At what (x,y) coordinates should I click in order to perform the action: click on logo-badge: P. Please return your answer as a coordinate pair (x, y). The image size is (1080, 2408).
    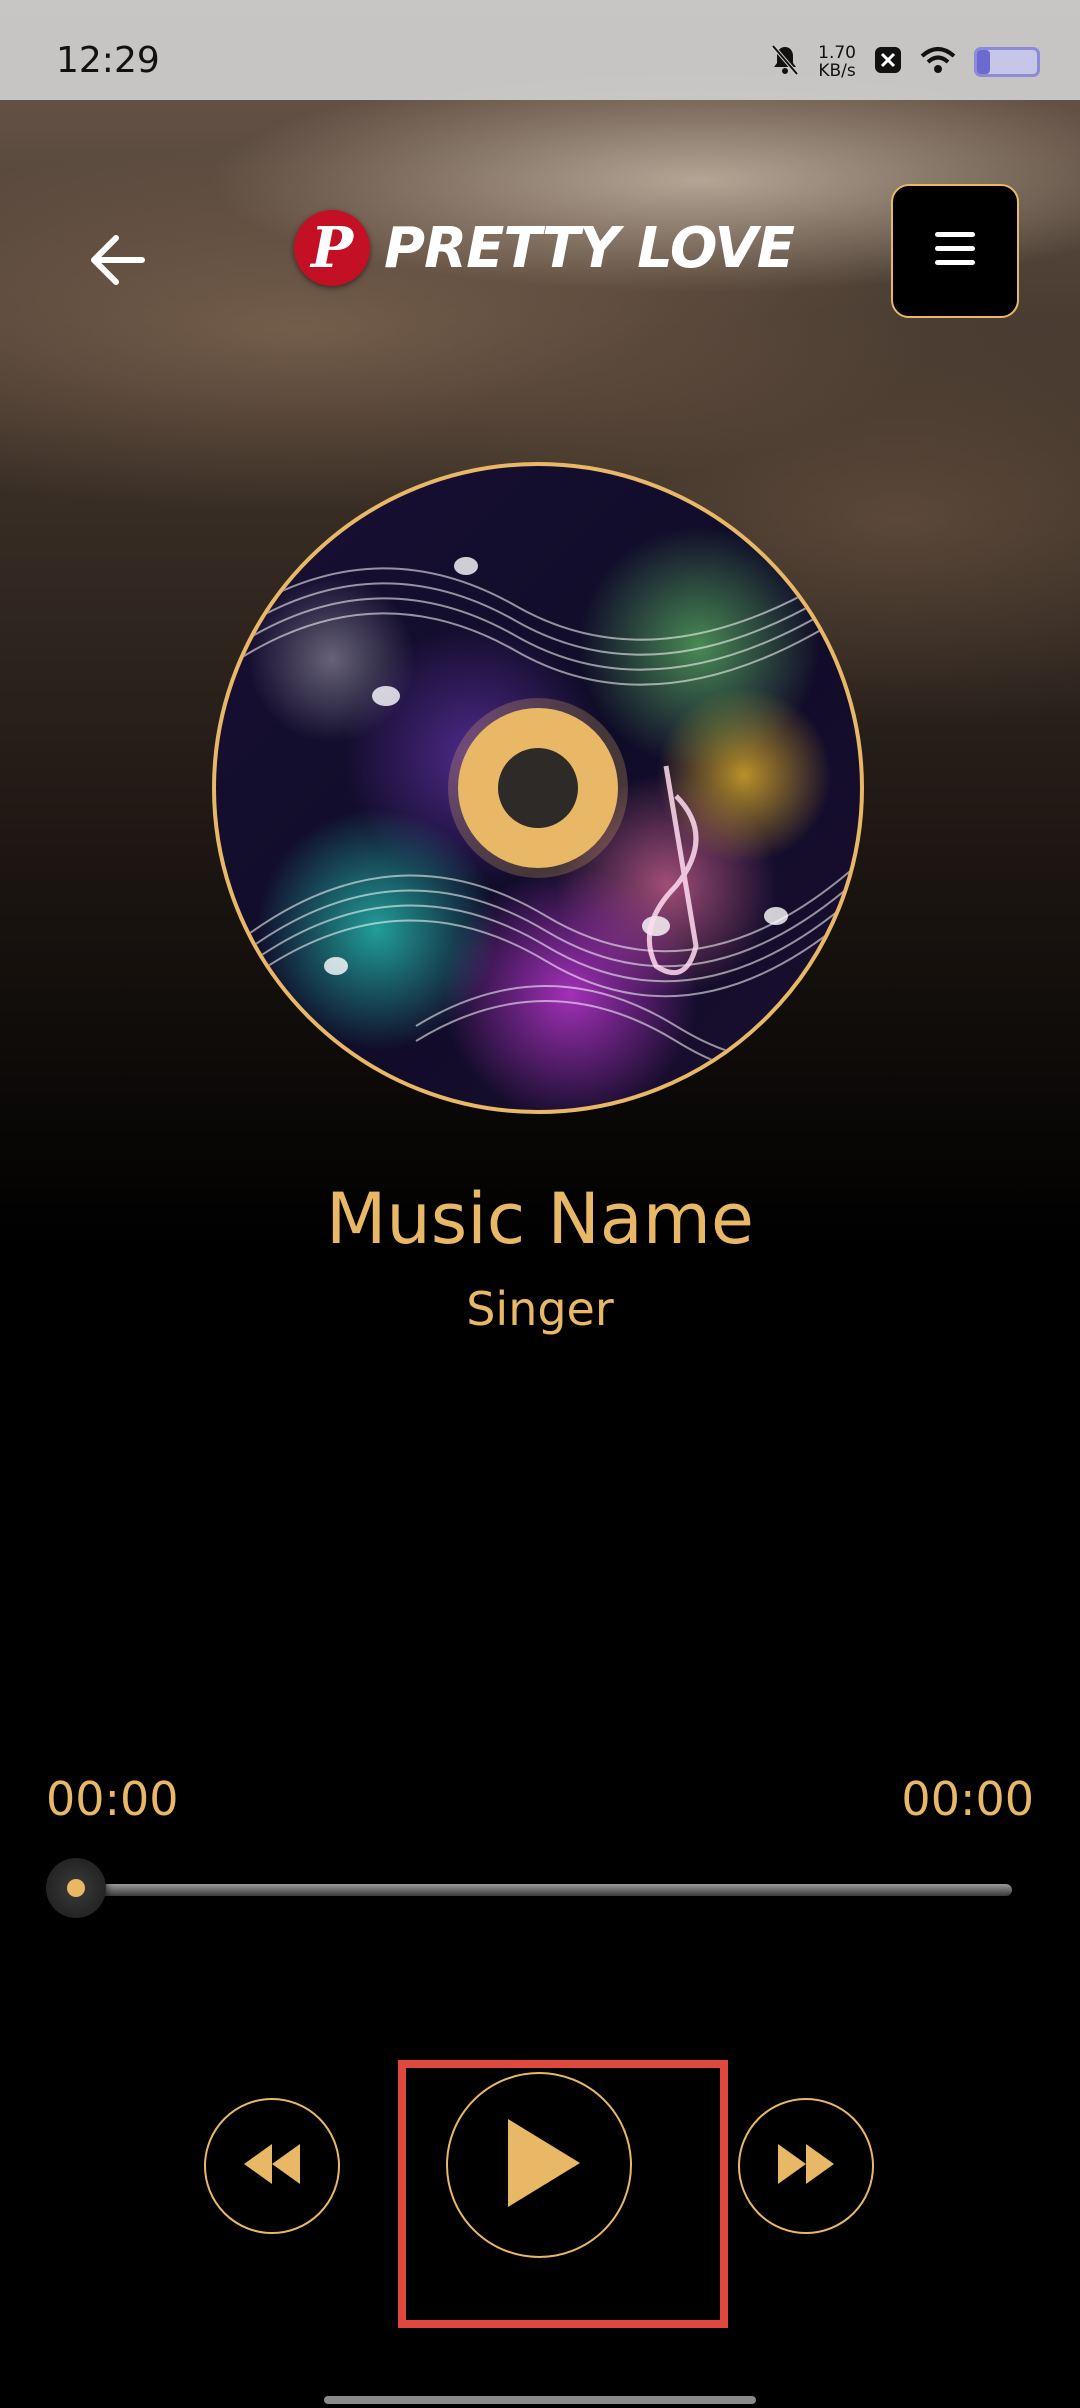
    Looking at the image, I should click on (332, 248).